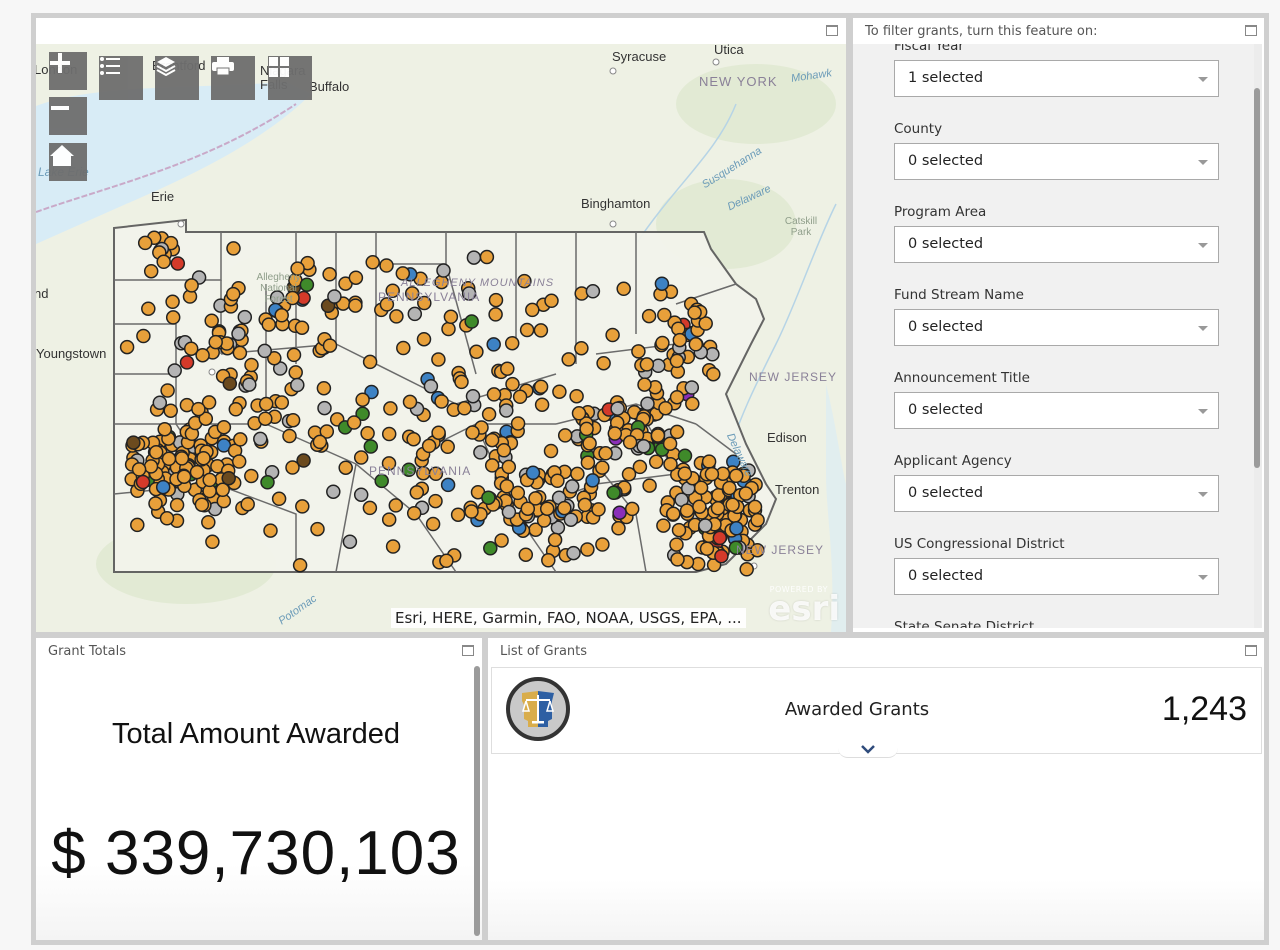  I want to click on layers-icon, so click(166, 66).